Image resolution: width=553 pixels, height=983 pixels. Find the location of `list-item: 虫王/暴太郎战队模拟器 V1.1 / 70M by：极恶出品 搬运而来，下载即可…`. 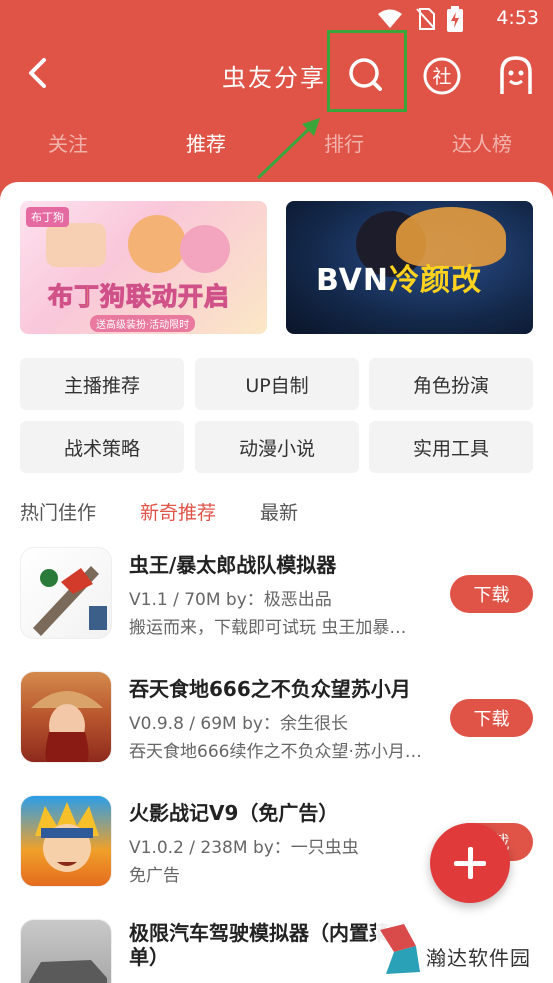

list-item: 虫王/暴太郎战队模拟器 V1.1 / 70M by：极恶出品 搬运而来，下载即可… is located at coordinates (276, 602).